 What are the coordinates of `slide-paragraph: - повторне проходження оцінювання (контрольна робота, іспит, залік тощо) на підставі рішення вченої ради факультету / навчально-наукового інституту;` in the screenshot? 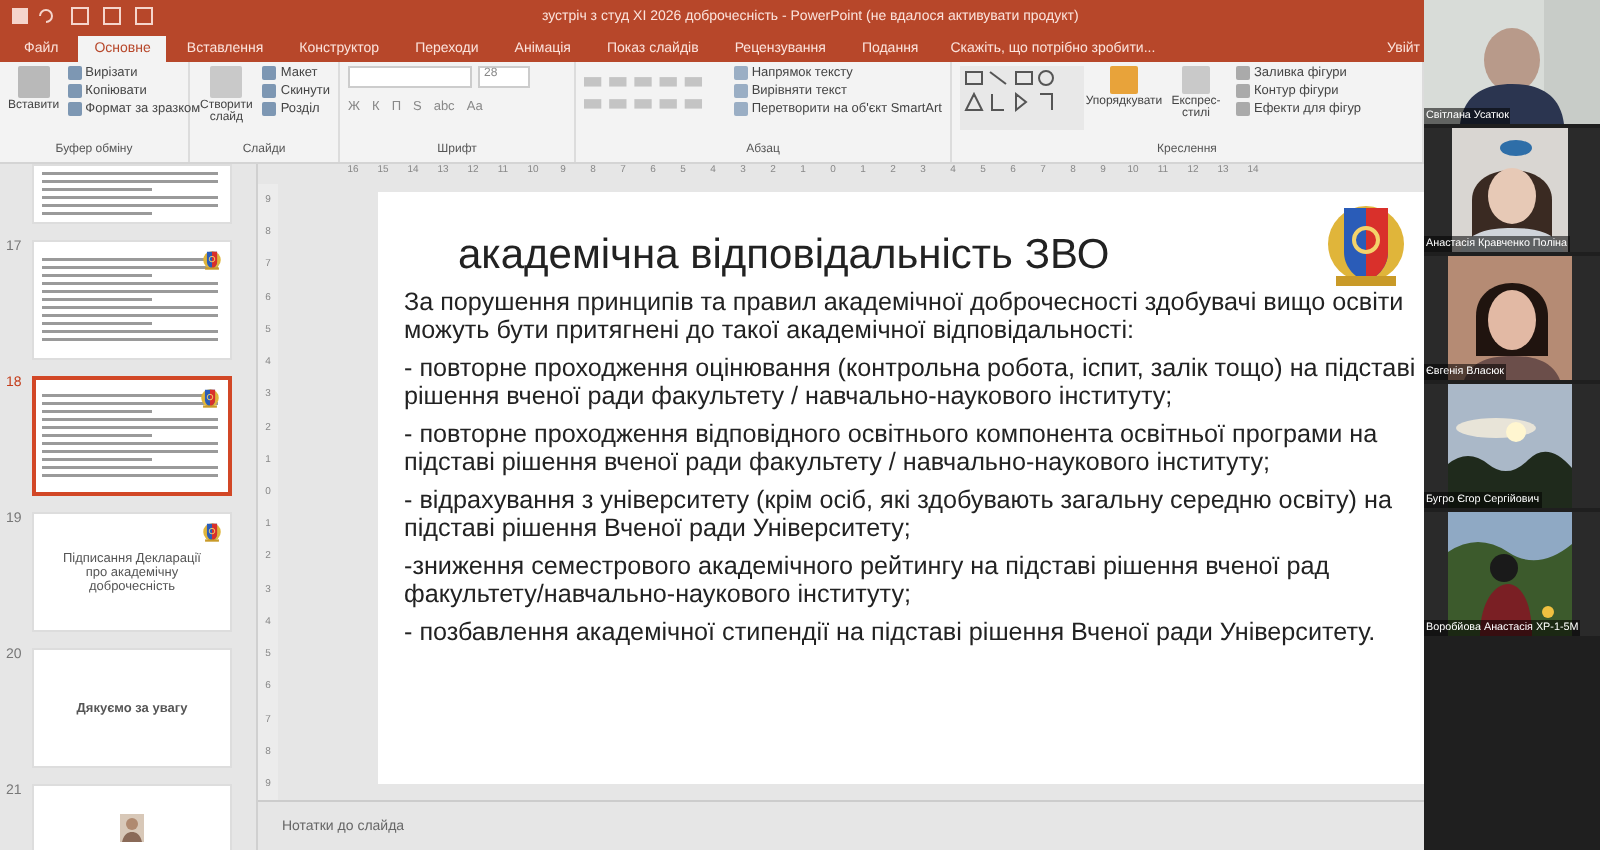 It's located at (911, 382).